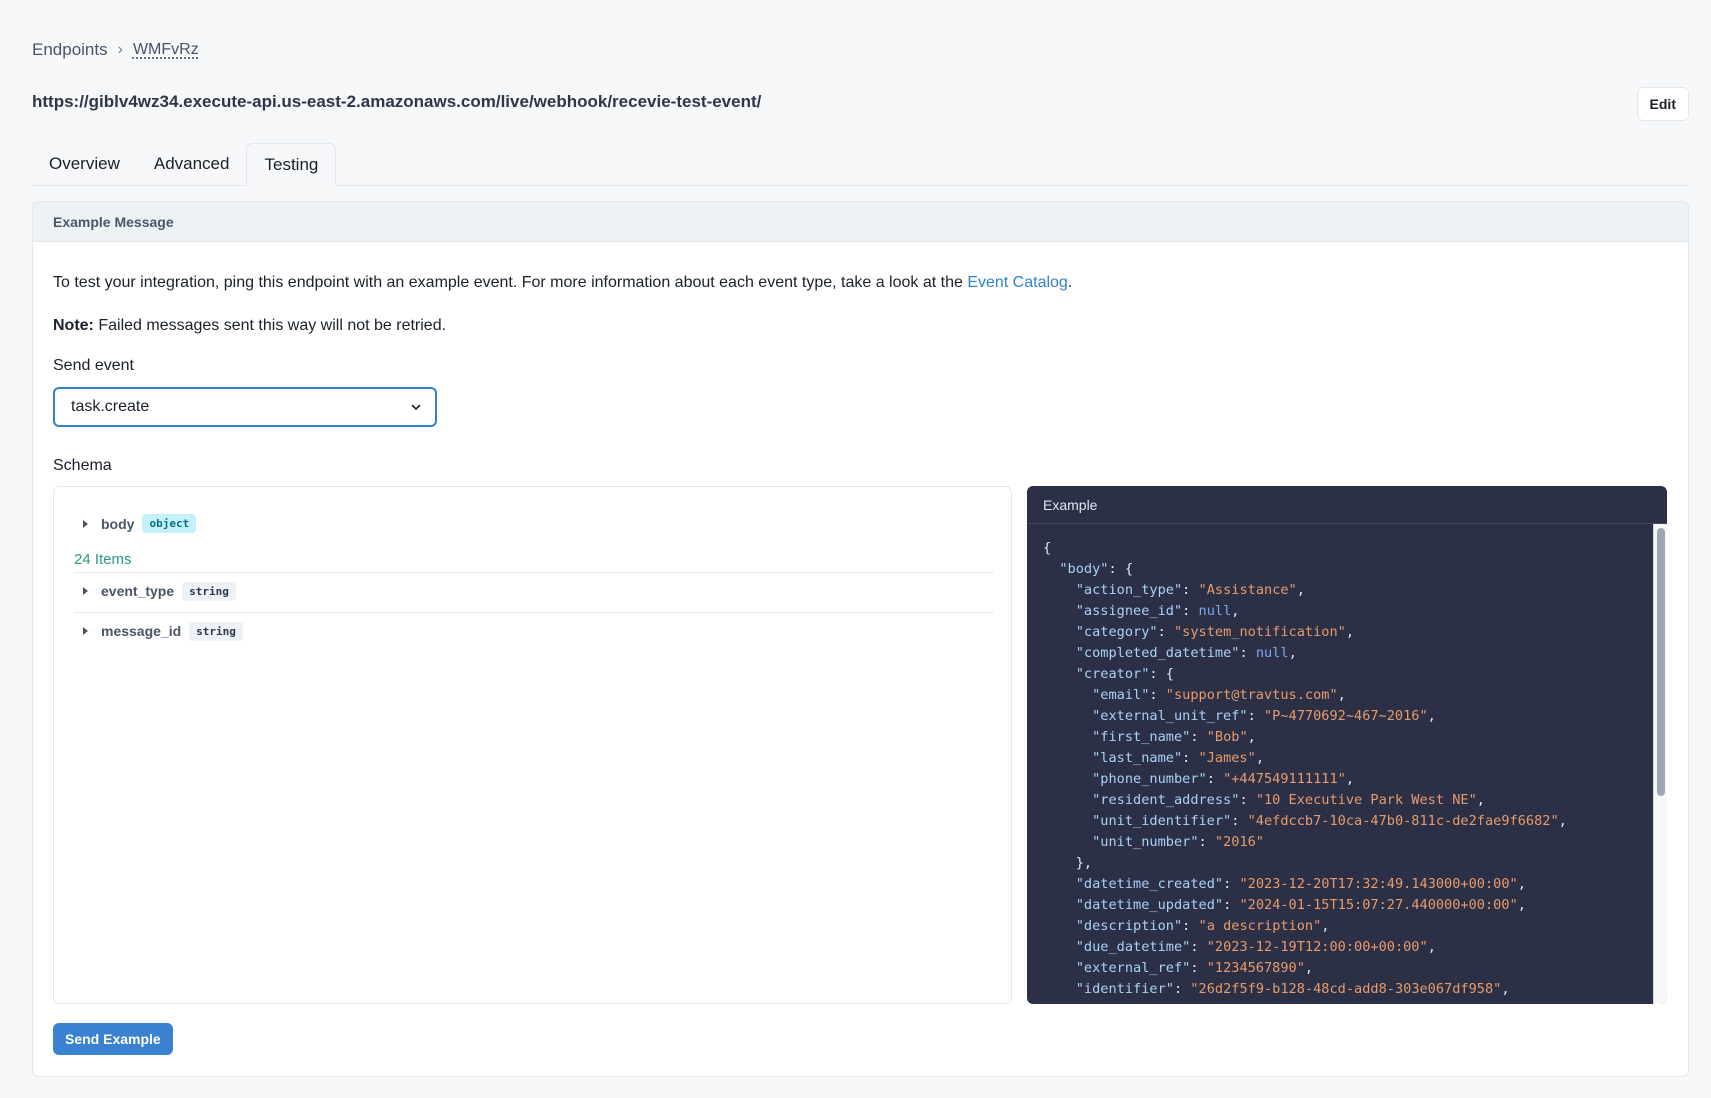 The width and height of the screenshot is (1711, 1098). Describe the element at coordinates (1662, 104) in the screenshot. I see `edit-button: Edit` at that location.